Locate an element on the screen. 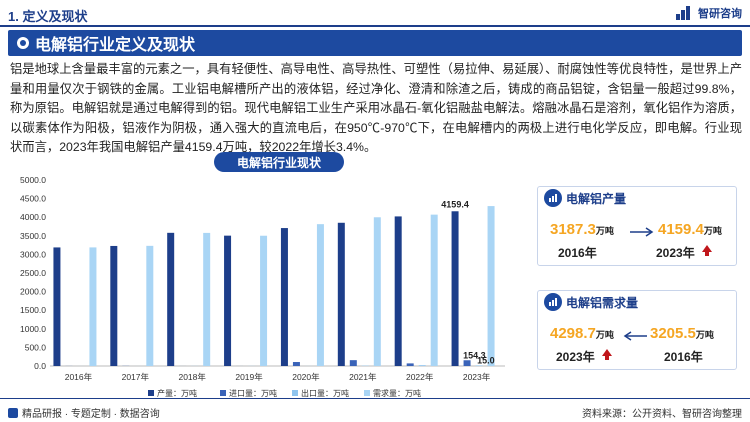  x-tick-label: 2018年 is located at coordinates (192, 377).